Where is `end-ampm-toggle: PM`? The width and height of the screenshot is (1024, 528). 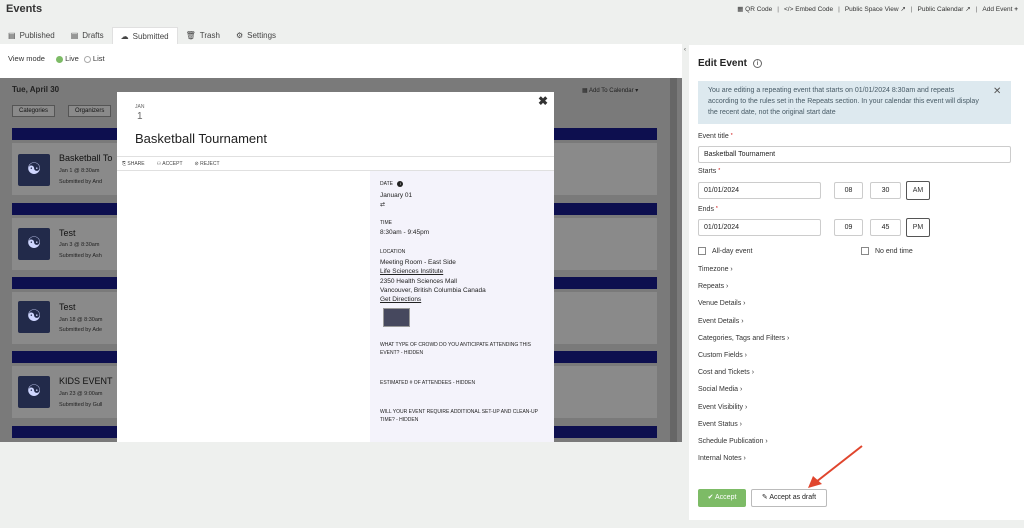 end-ampm-toggle: PM is located at coordinates (918, 227).